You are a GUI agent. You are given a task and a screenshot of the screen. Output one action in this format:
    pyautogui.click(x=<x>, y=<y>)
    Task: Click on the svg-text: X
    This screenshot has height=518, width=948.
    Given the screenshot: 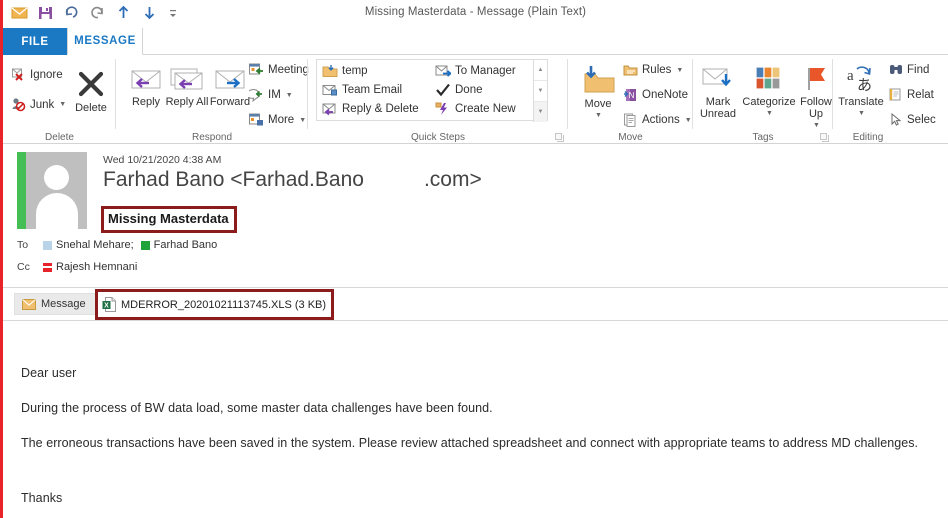 What is the action you would take?
    pyautogui.click(x=106, y=306)
    